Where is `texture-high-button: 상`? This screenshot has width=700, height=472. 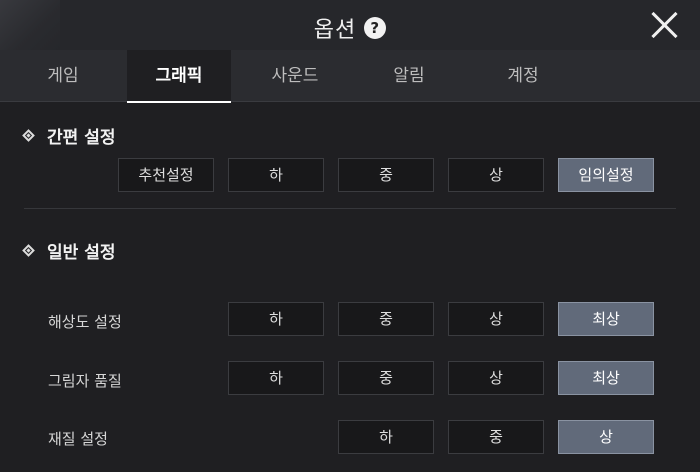 texture-high-button: 상 is located at coordinates (606, 437).